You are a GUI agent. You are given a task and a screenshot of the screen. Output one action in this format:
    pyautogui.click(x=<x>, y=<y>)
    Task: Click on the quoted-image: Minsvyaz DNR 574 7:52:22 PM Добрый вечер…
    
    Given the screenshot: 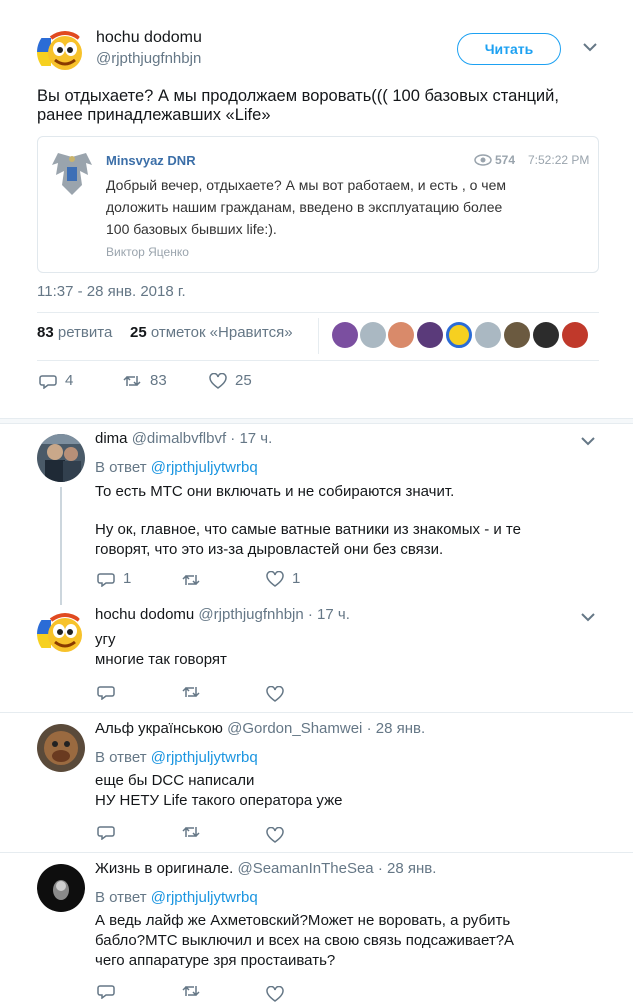 What is the action you would take?
    pyautogui.click(x=318, y=204)
    